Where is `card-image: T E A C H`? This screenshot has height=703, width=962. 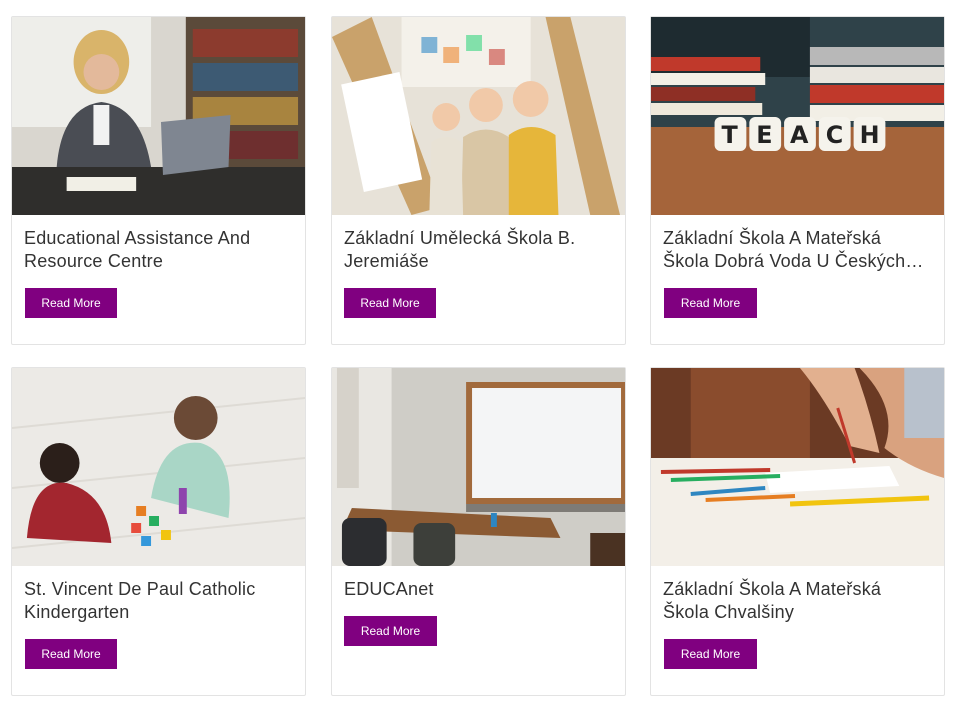
card-image: T E A C H is located at coordinates (797, 116).